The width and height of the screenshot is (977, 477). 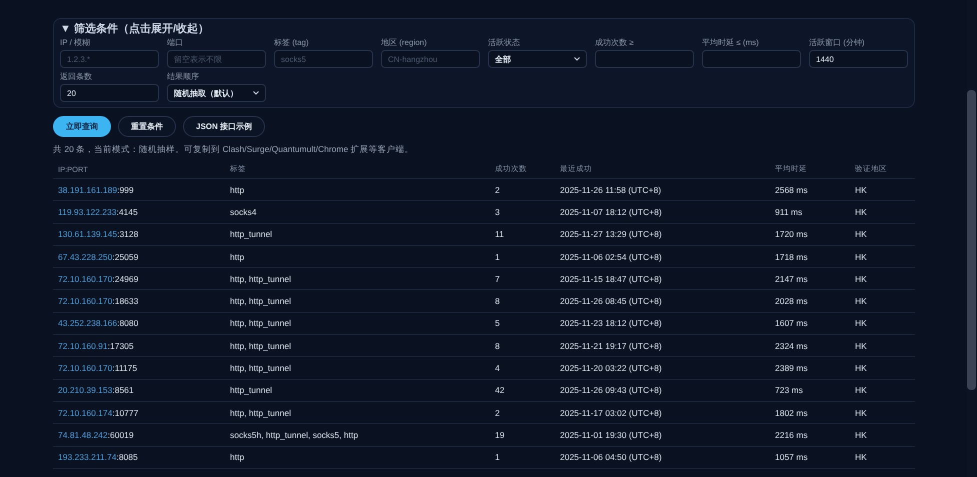 What do you see at coordinates (611, 211) in the screenshot?
I see `table-cell-text: 2025-11-07 18:12 (UTC+8)` at bounding box center [611, 211].